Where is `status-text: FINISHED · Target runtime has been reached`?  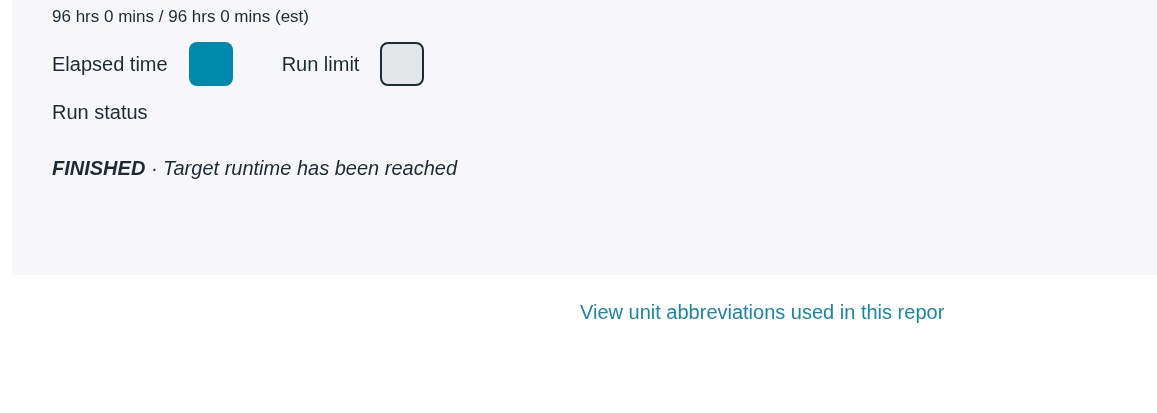 status-text: FINISHED · Target runtime has been reached is located at coordinates (254, 168).